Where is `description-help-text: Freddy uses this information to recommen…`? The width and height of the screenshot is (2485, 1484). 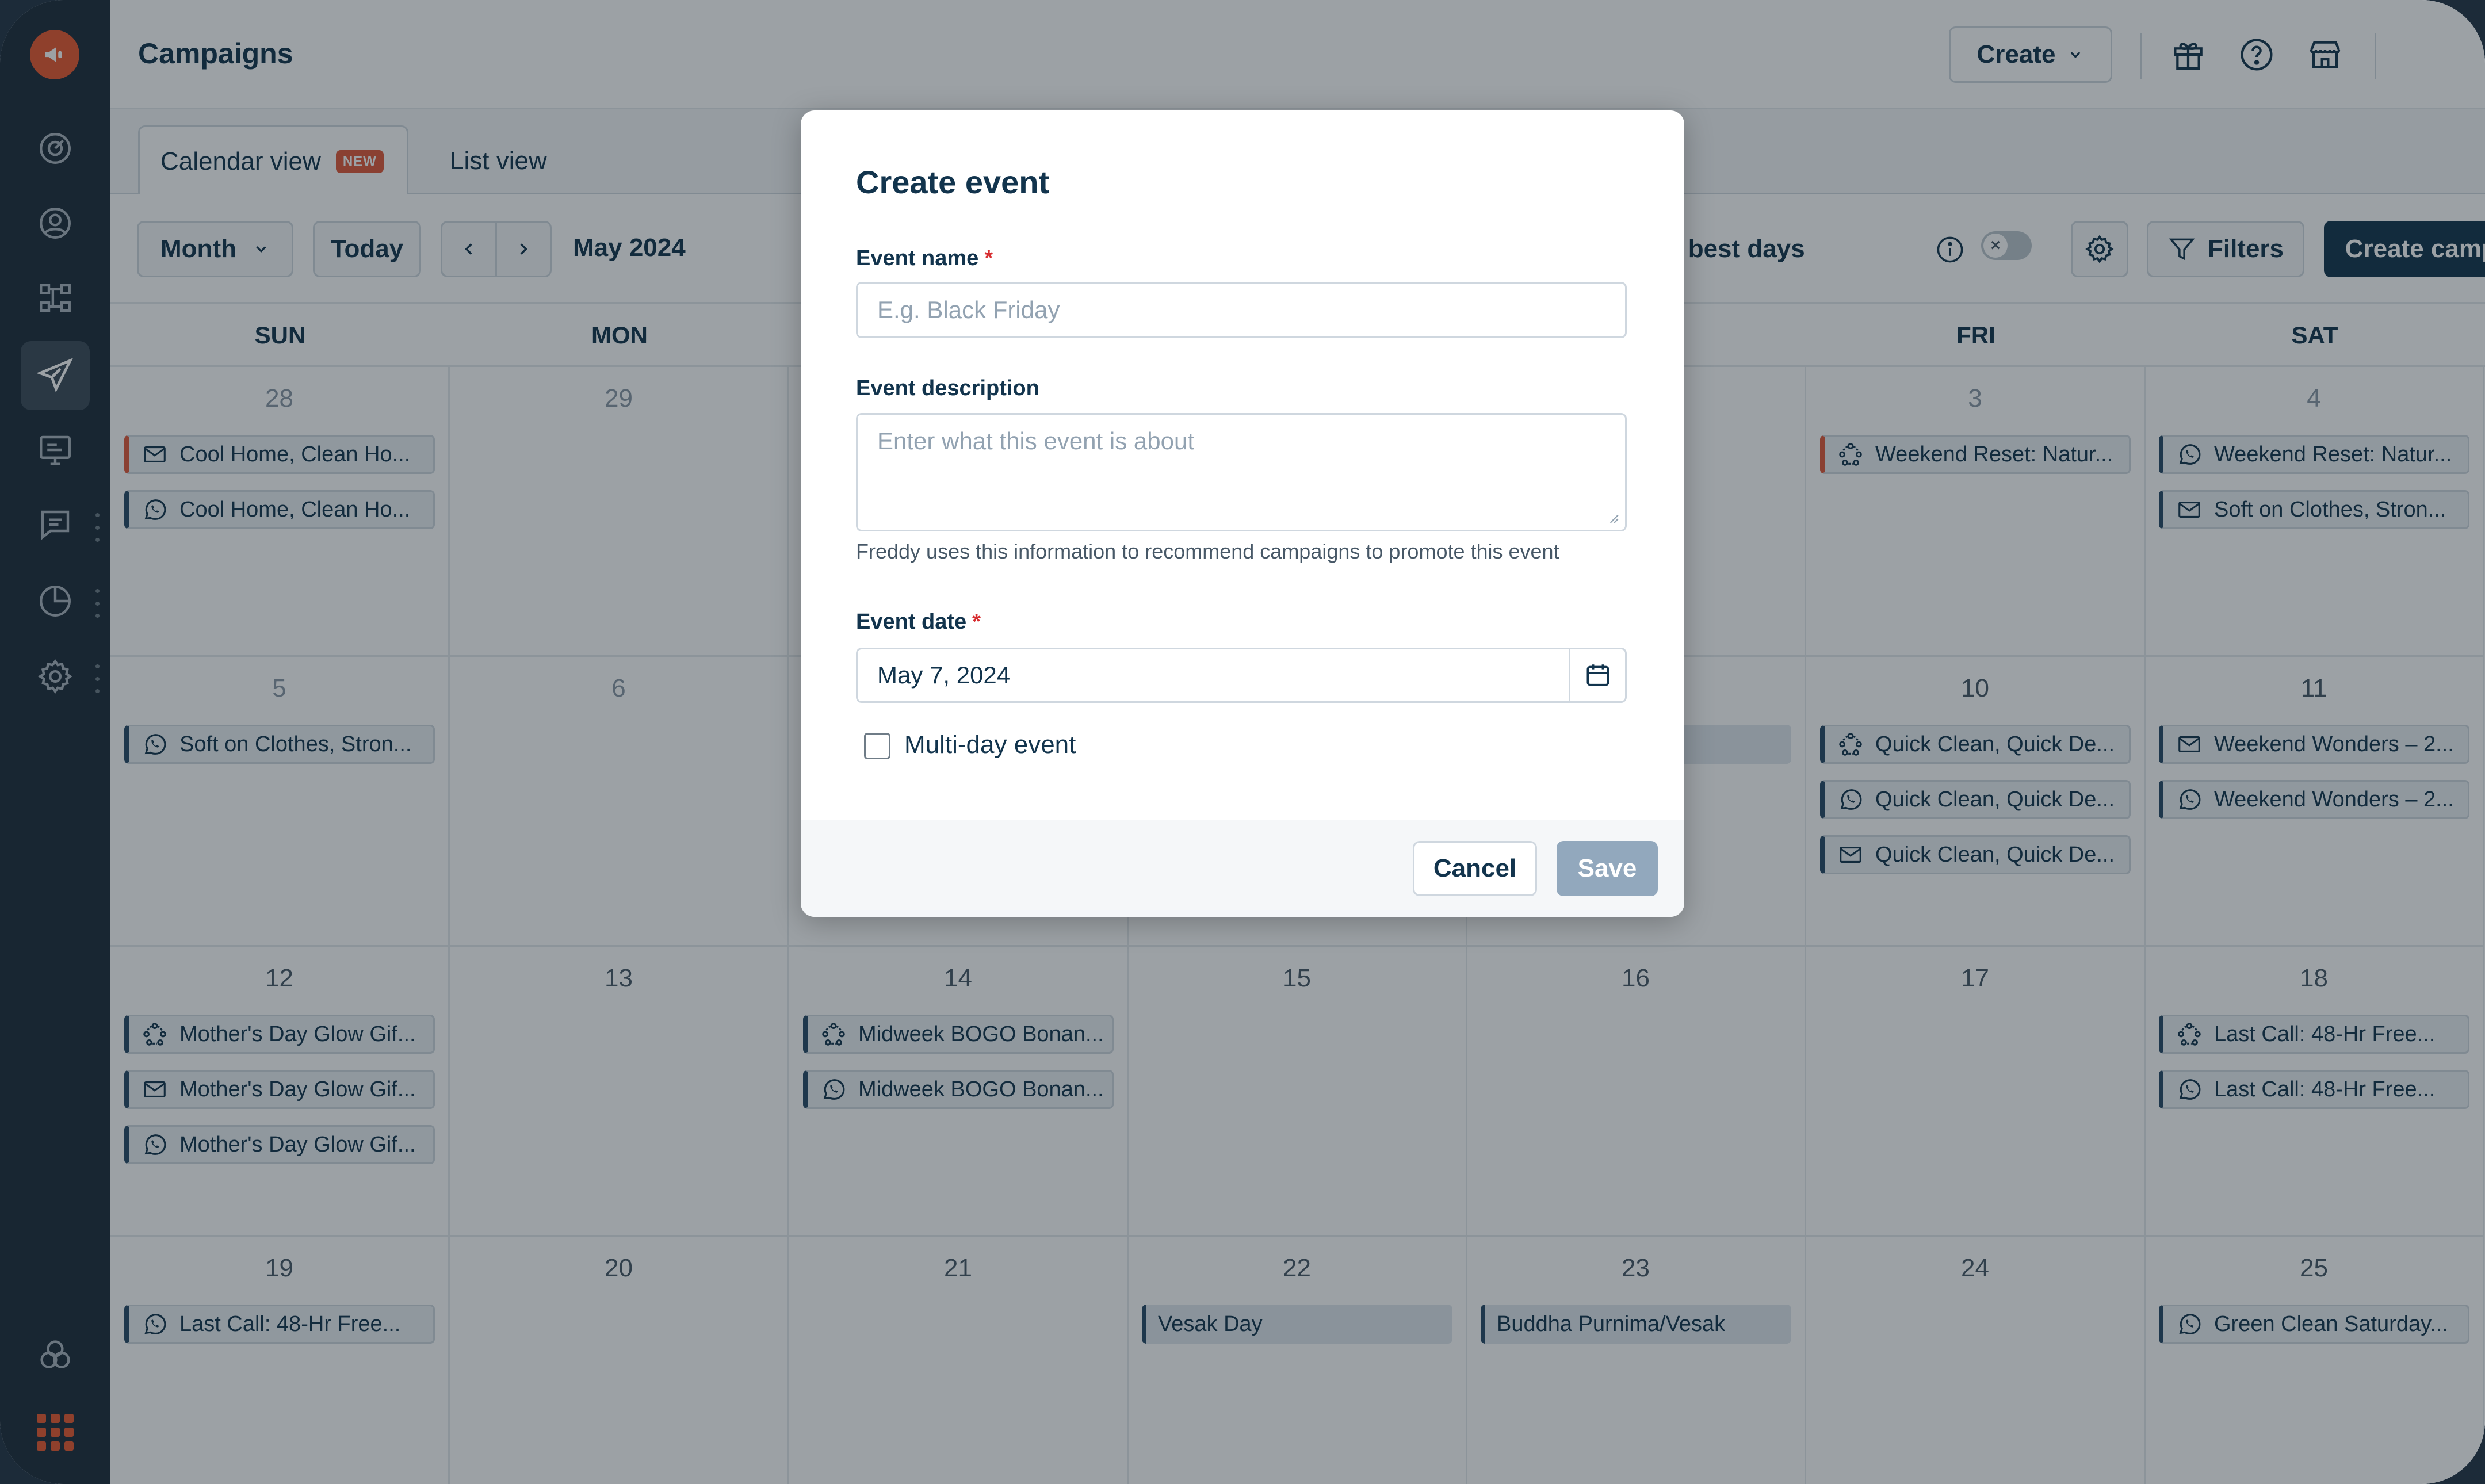 description-help-text: Freddy uses this information to recommen… is located at coordinates (1207, 551).